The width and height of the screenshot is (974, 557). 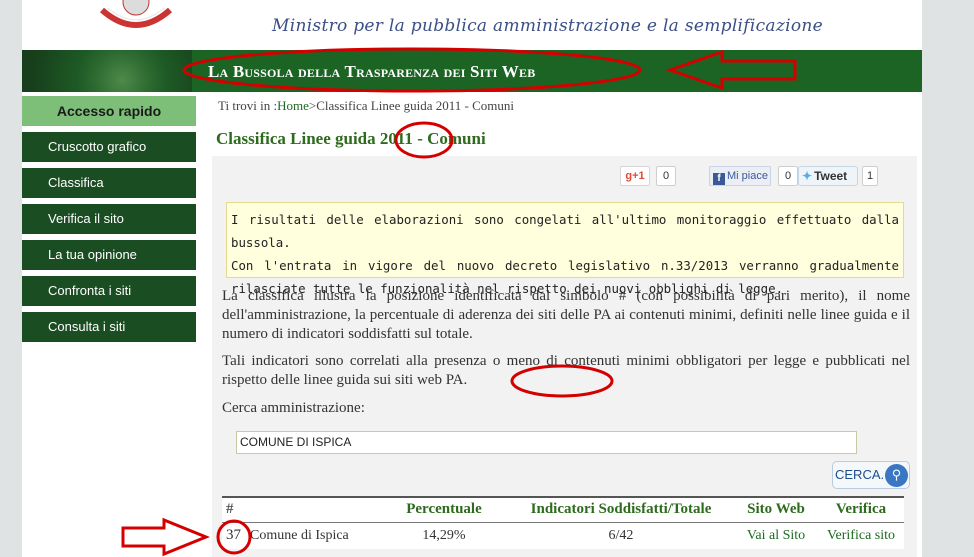 I want to click on visit-site-link: Vai al Sito, so click(x=776, y=535).